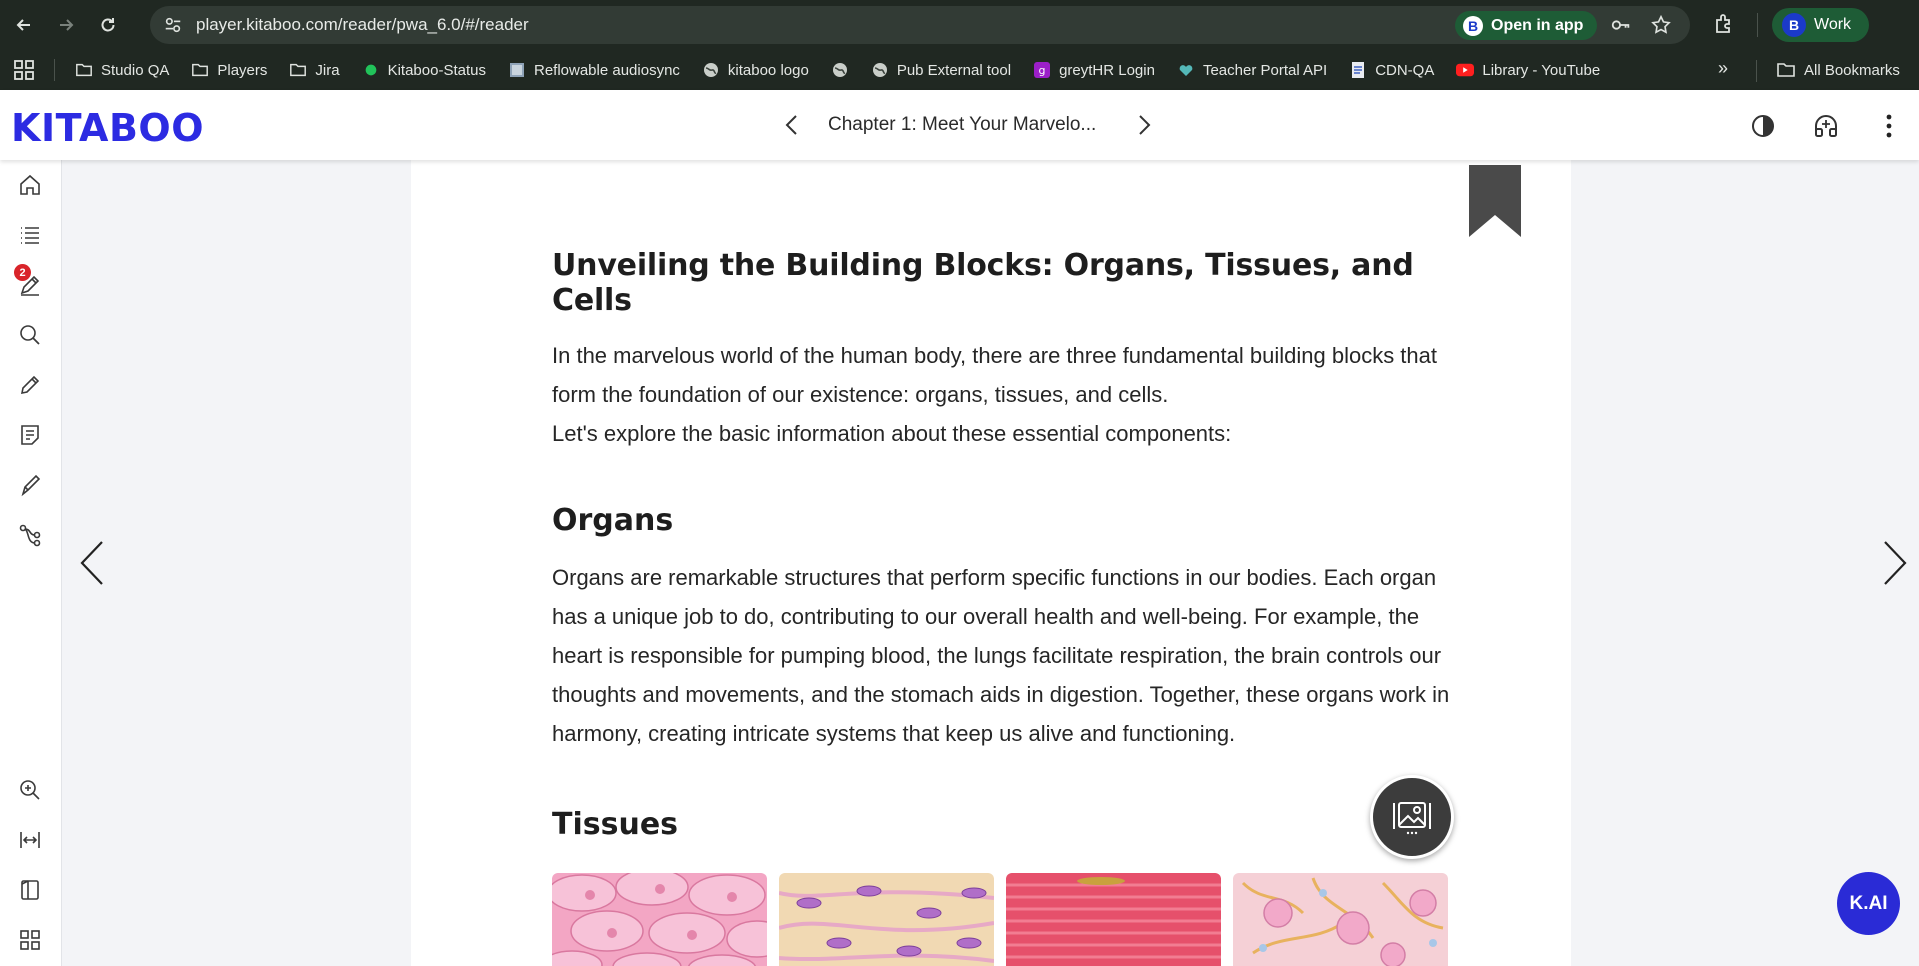 This screenshot has height=966, width=1919. What do you see at coordinates (1340, 919) in the screenshot?
I see `tissue-image-nervous` at bounding box center [1340, 919].